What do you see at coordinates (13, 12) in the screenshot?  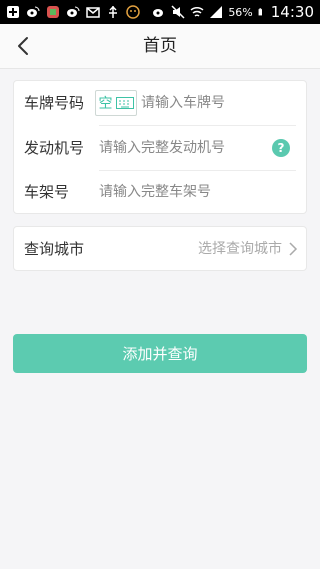 I see `add-icon` at bounding box center [13, 12].